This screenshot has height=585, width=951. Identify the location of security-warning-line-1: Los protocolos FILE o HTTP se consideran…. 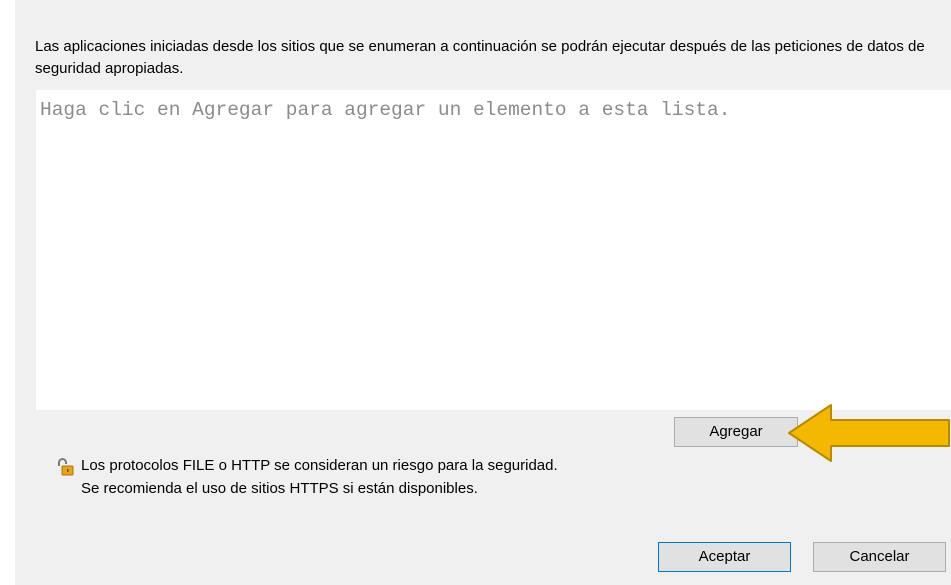
(319, 465).